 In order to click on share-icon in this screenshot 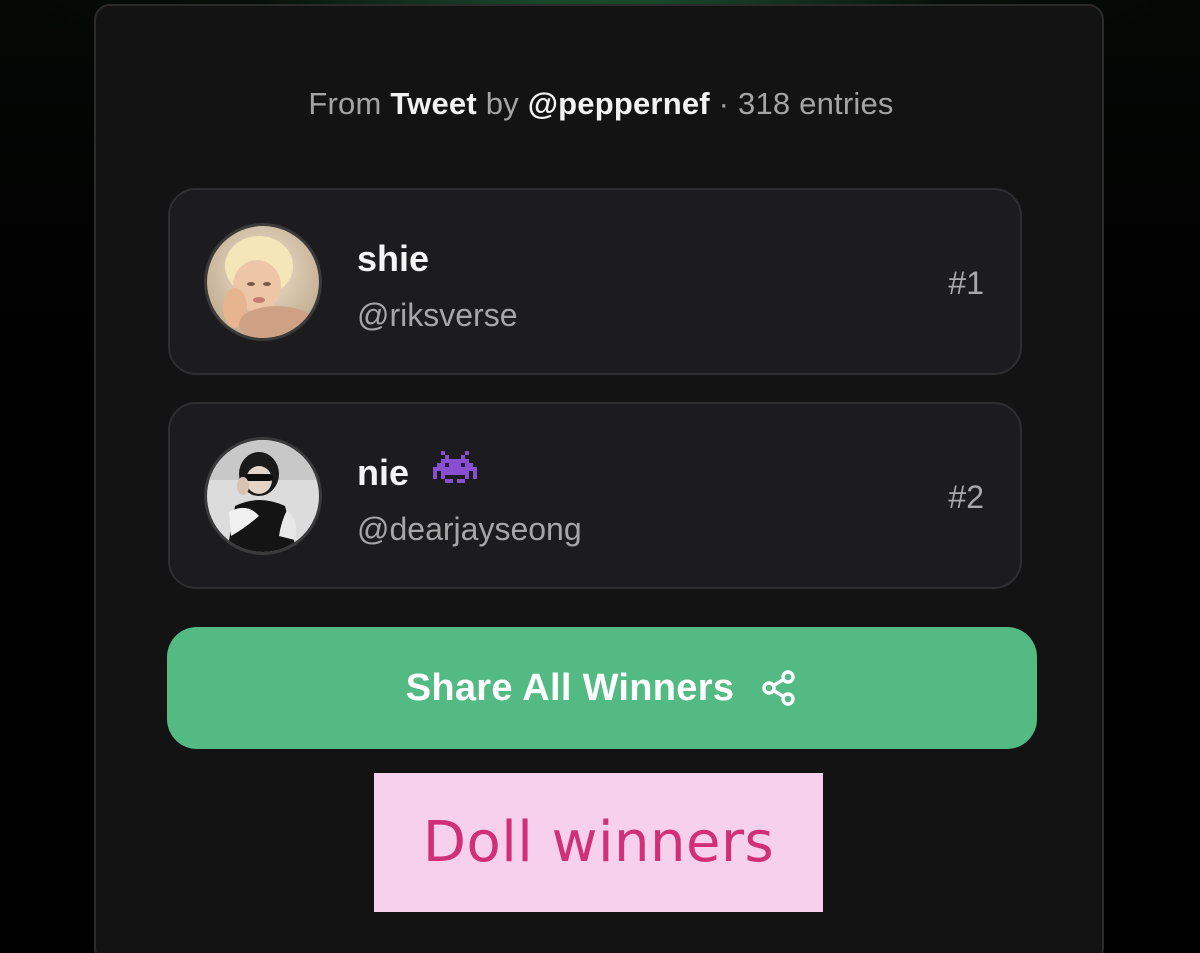, I will do `click(779, 688)`.